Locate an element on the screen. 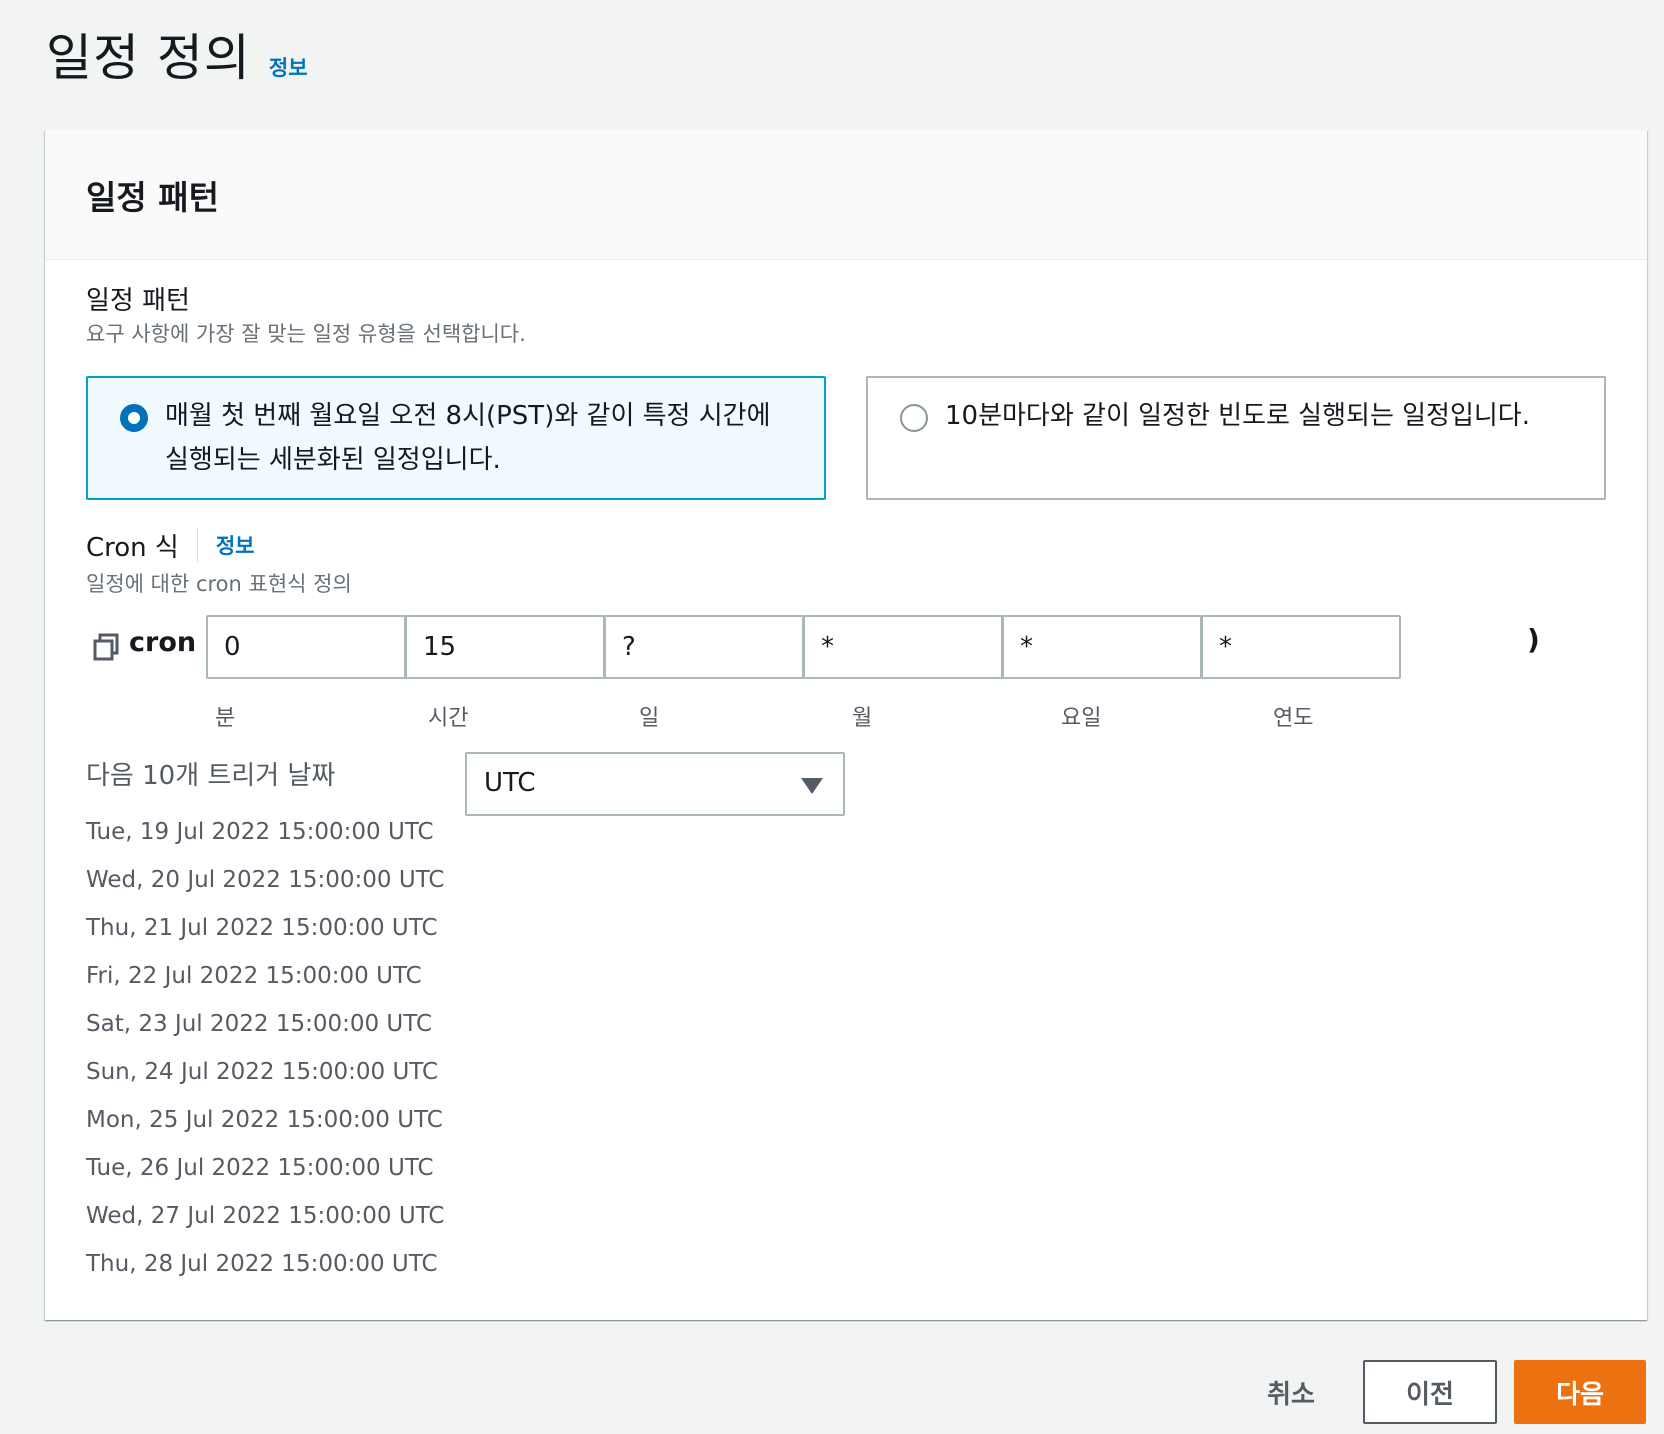  cron-minutes-input is located at coordinates (306, 647).